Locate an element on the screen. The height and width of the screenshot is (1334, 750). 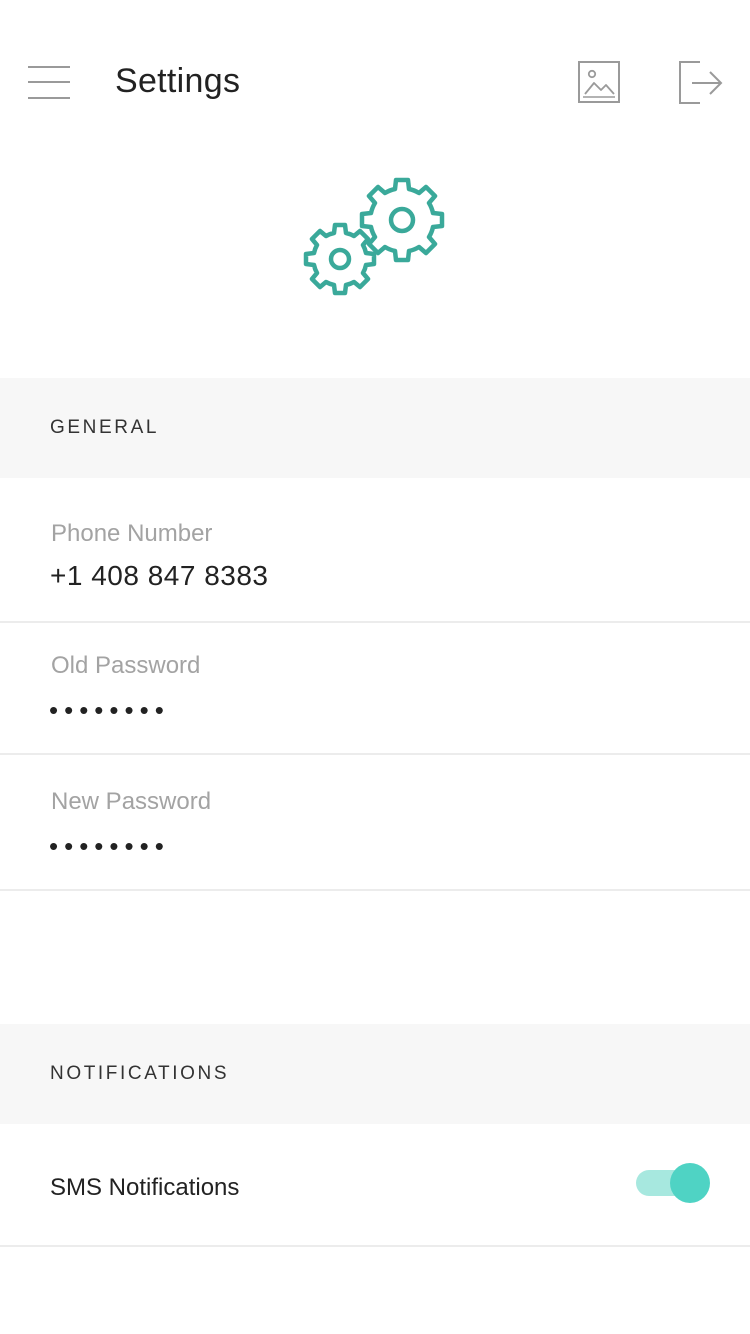
phone-number-field: Phone Number +1 408 847 8383 is located at coordinates (375, 550).